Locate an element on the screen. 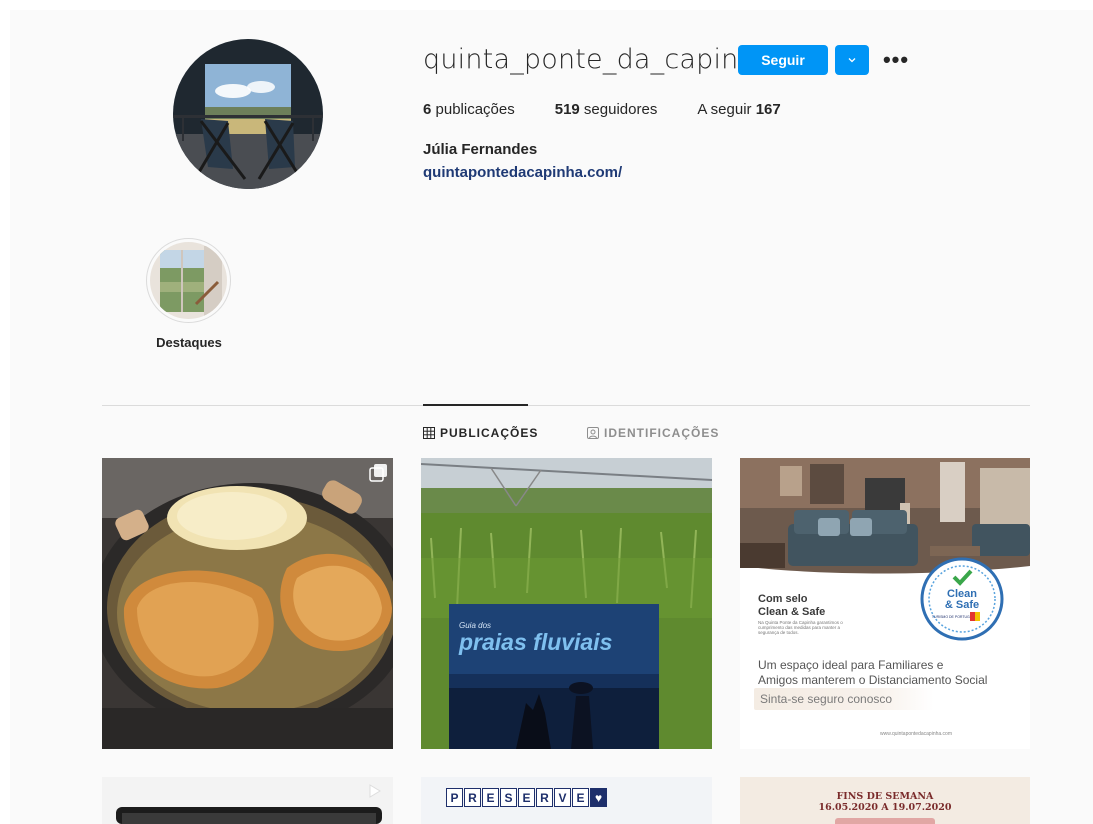  heart-icon: ♥ is located at coordinates (598, 797).